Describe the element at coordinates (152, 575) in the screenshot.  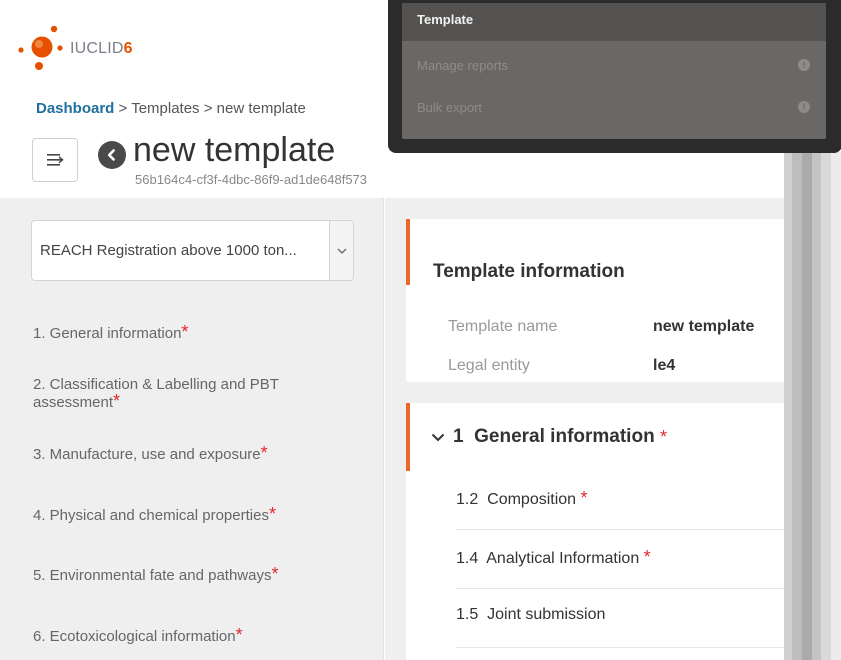
I see `nav-item-label: 5. Environmental fate and pathways` at that location.